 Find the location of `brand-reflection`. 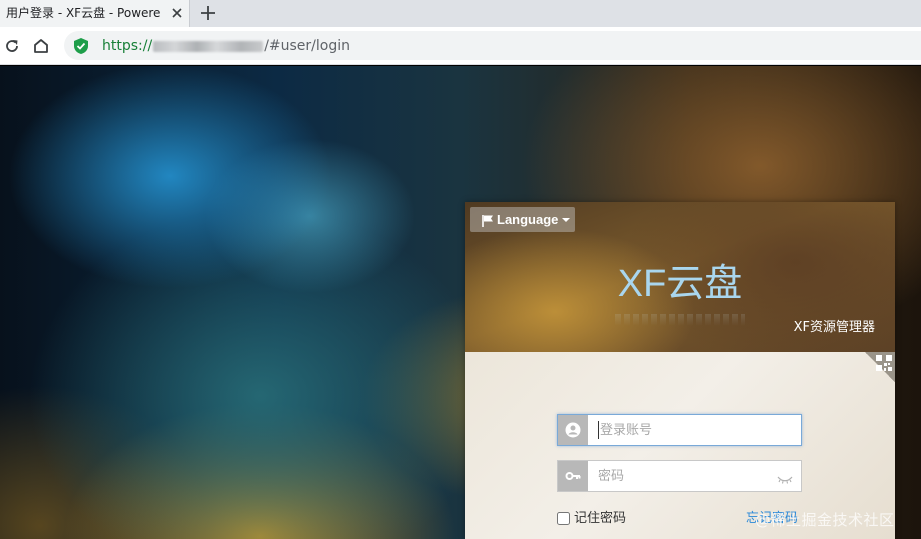

brand-reflection is located at coordinates (680, 320).